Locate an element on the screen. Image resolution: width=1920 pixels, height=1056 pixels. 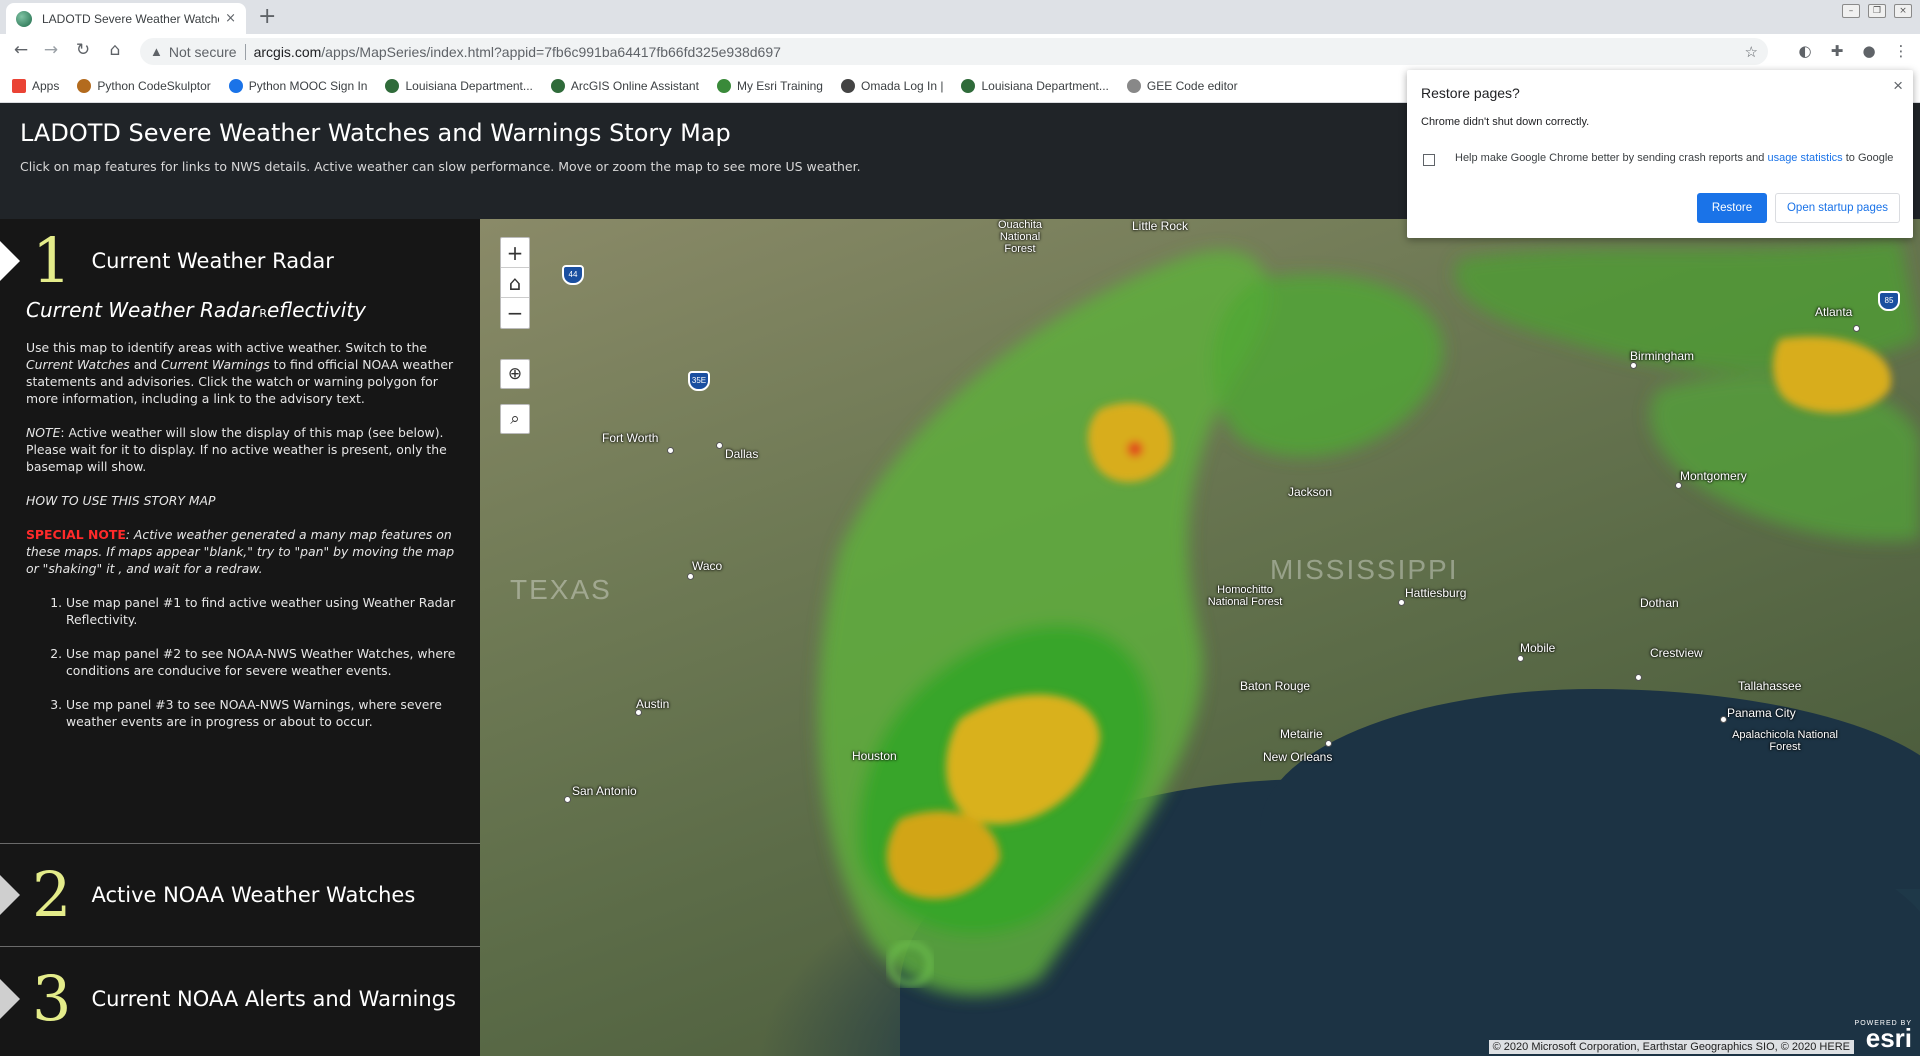
home-extent-icon: ⌂ is located at coordinates (515, 283).